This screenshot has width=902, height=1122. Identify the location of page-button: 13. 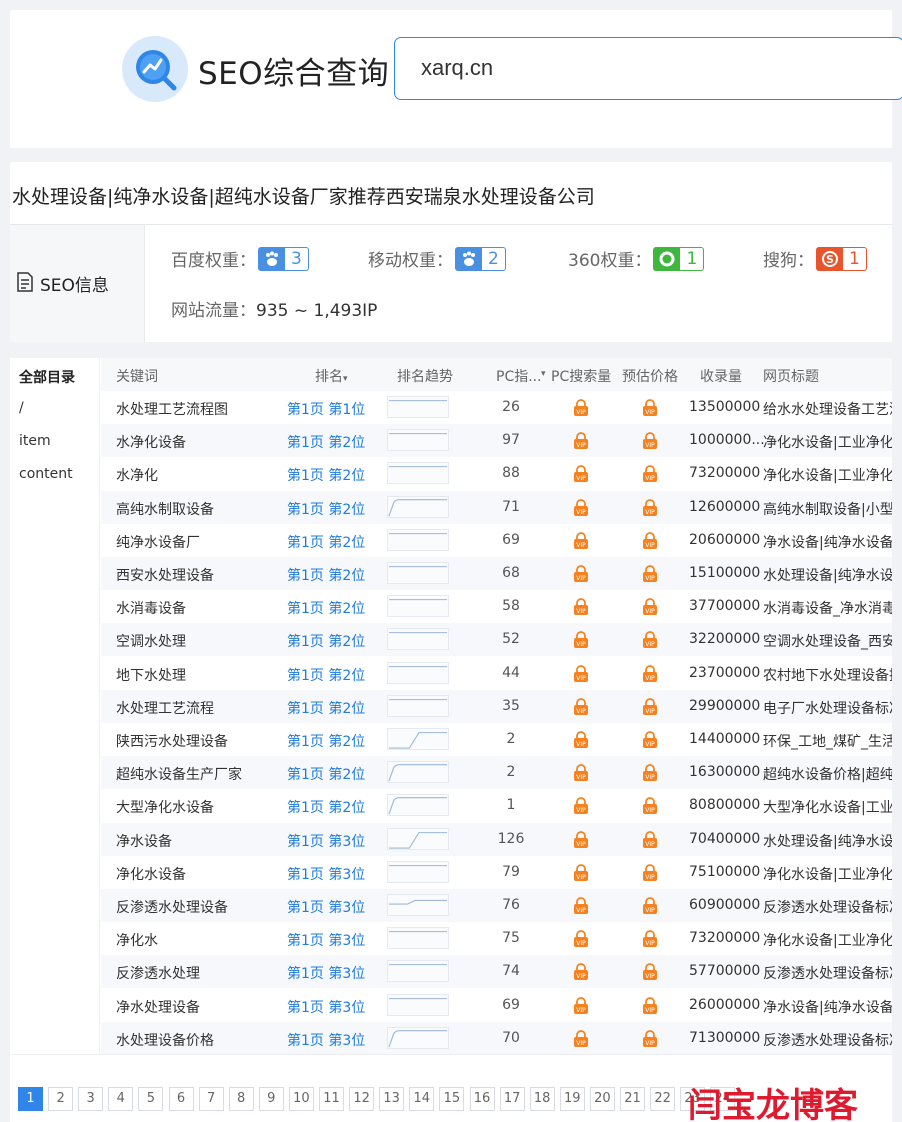
(392, 1099).